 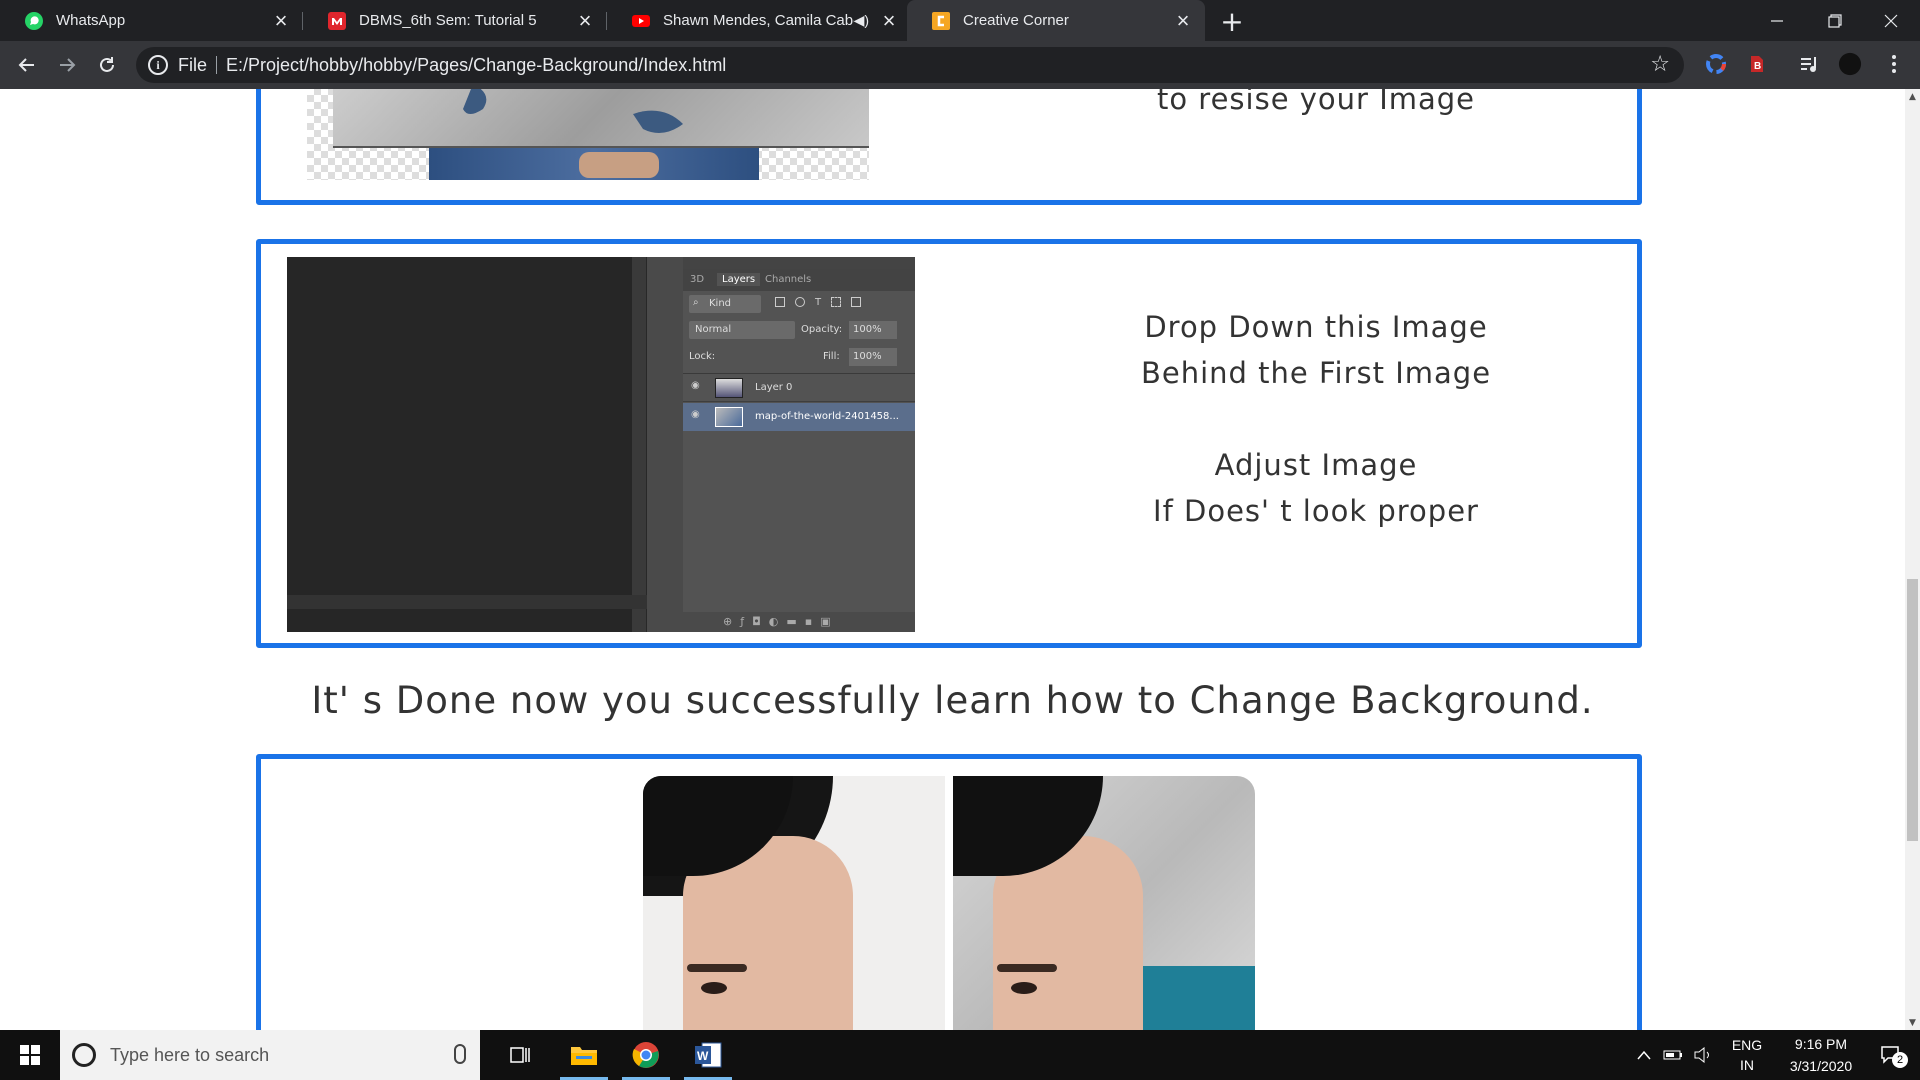 What do you see at coordinates (1810, 64) in the screenshot?
I see `media-control-icon` at bounding box center [1810, 64].